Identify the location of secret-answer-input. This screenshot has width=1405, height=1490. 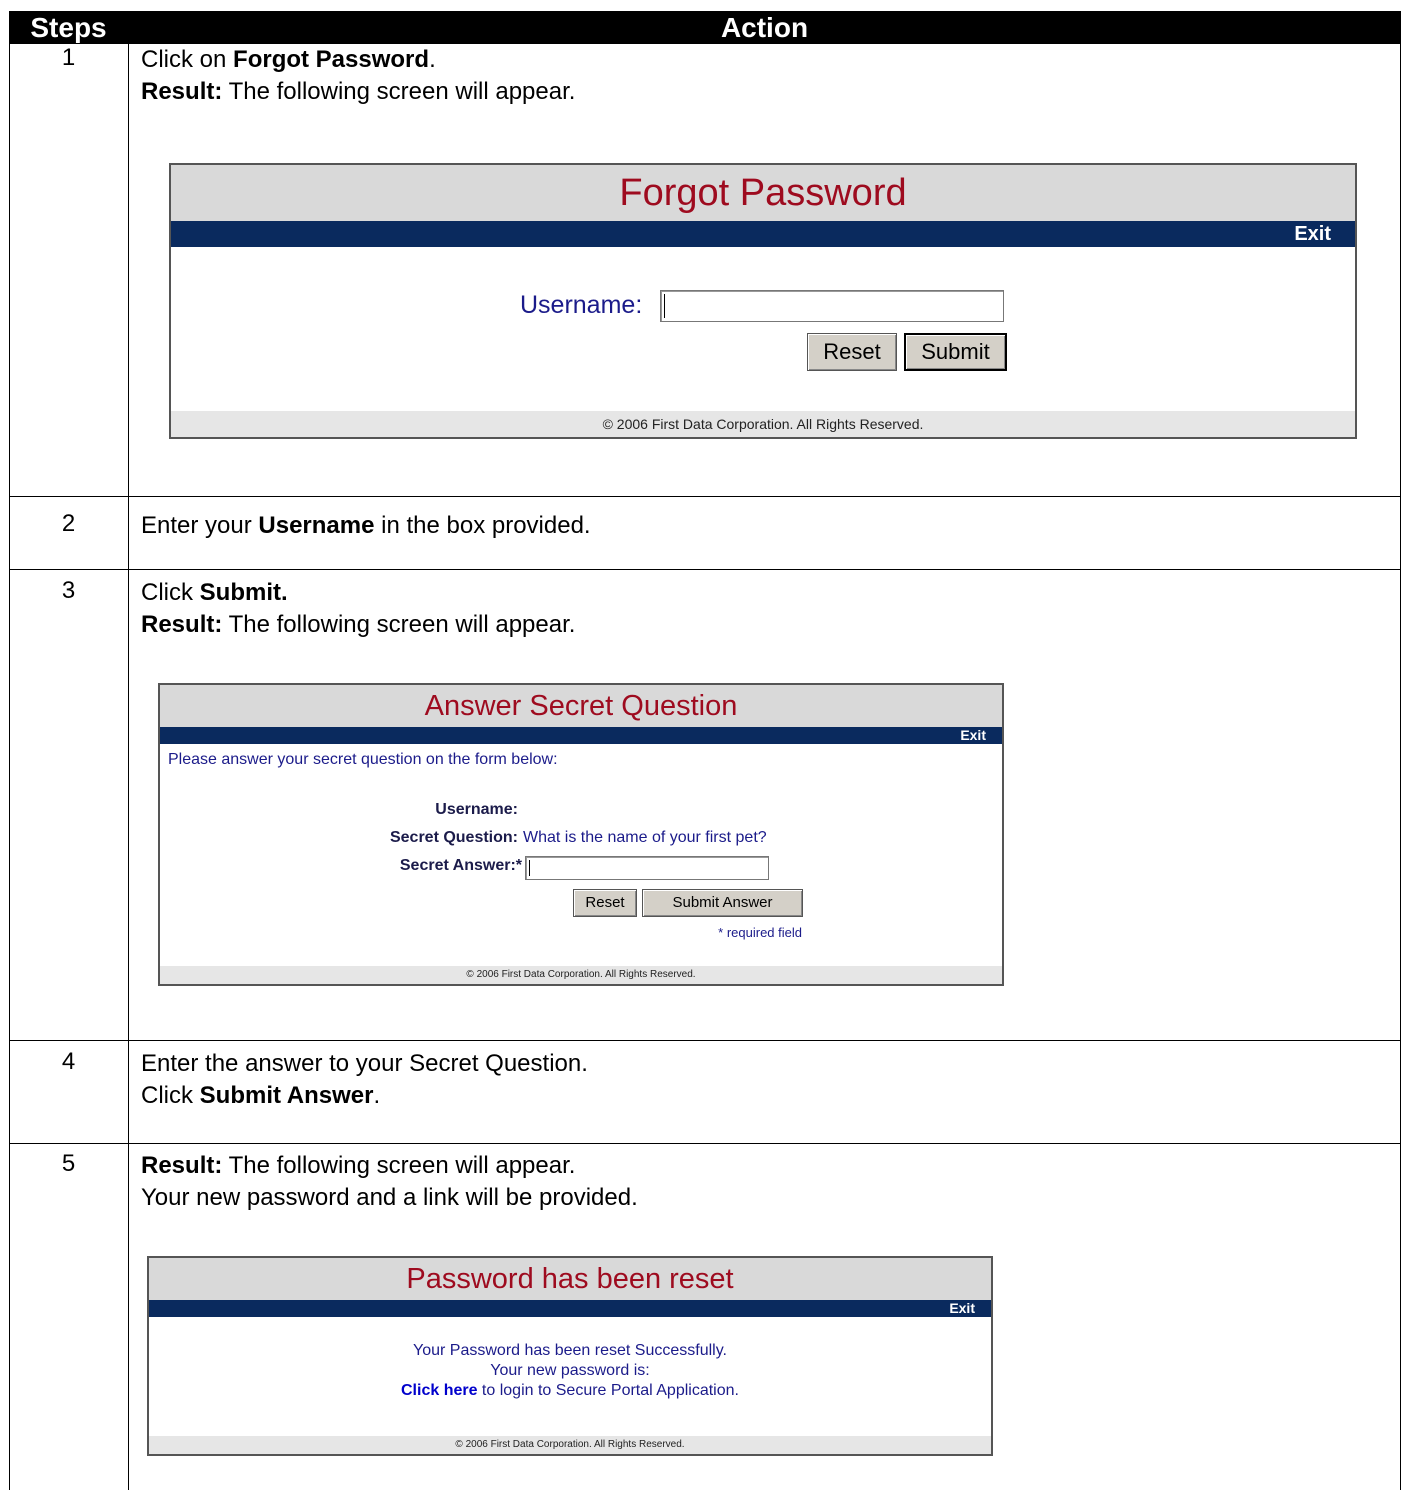
(647, 868).